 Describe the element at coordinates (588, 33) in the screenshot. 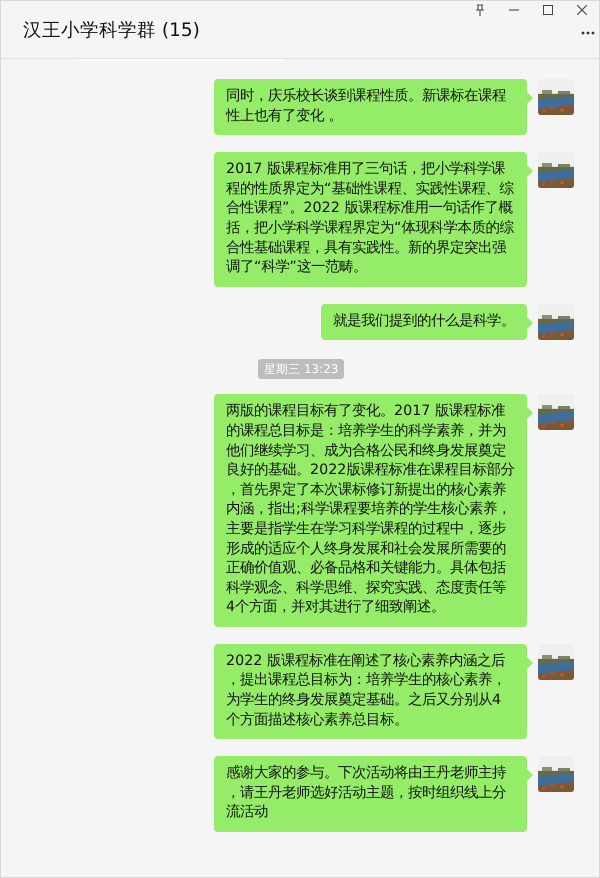

I see `more-icon` at that location.